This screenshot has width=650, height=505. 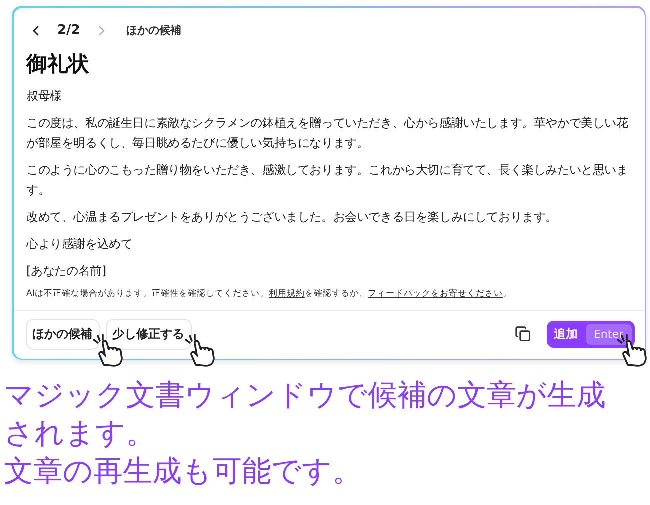 What do you see at coordinates (435, 293) in the screenshot?
I see `disclaimer-link: フィードバックをお寄せください` at bounding box center [435, 293].